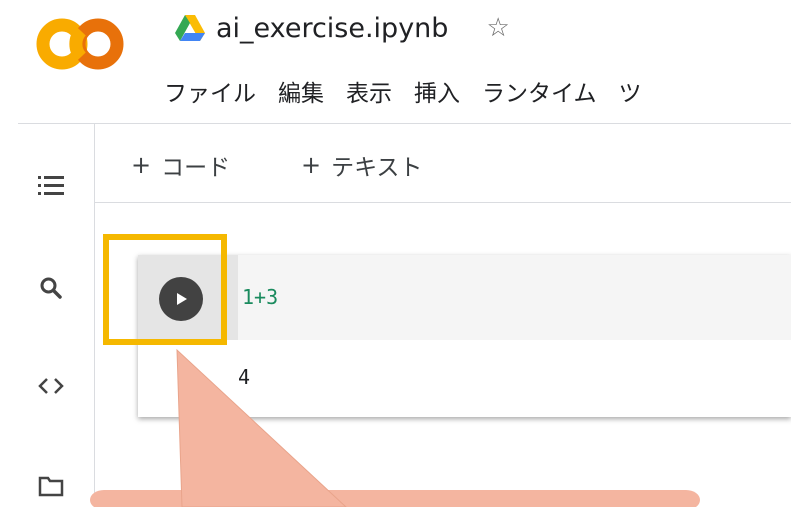  I want to click on colab-logo, so click(82, 44).